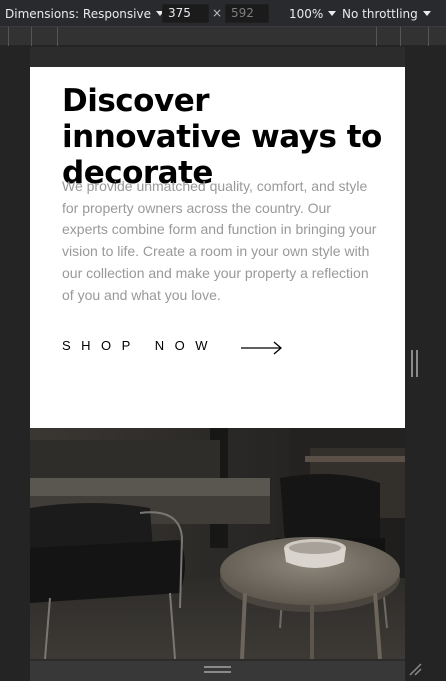 Image resolution: width=446 pixels, height=681 pixels. I want to click on zoom-label: 100%, so click(306, 13).